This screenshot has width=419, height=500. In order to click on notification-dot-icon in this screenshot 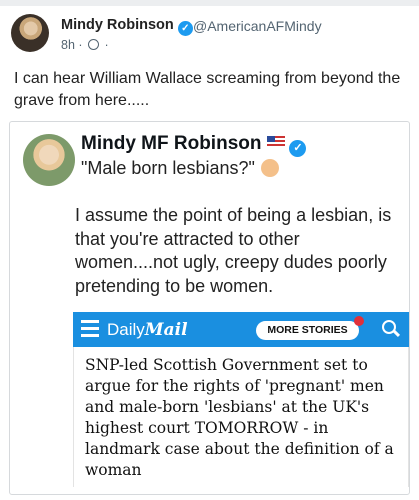, I will do `click(359, 321)`.